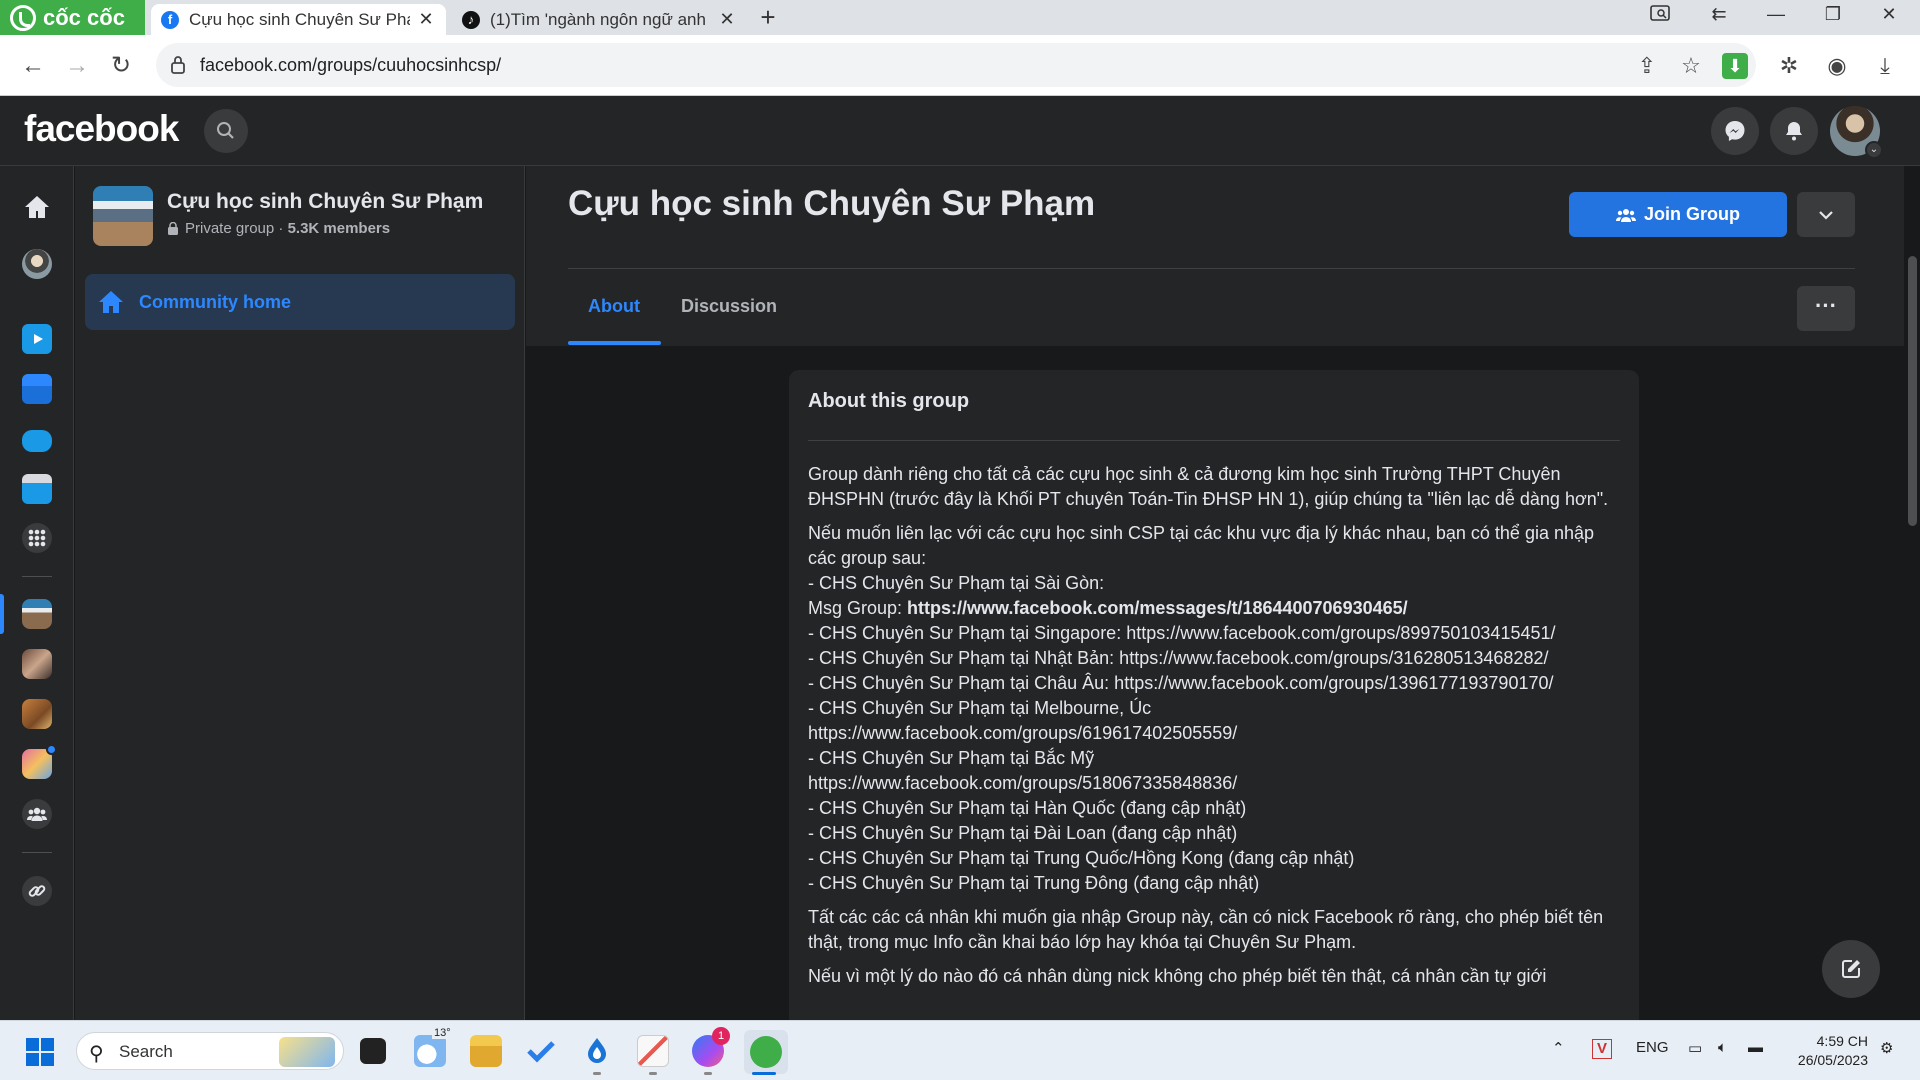  I want to click on browser-tab-tiktok: ♪ (1)Tìm 'ngành ngôn ngữ anh ✕, so click(599, 19).